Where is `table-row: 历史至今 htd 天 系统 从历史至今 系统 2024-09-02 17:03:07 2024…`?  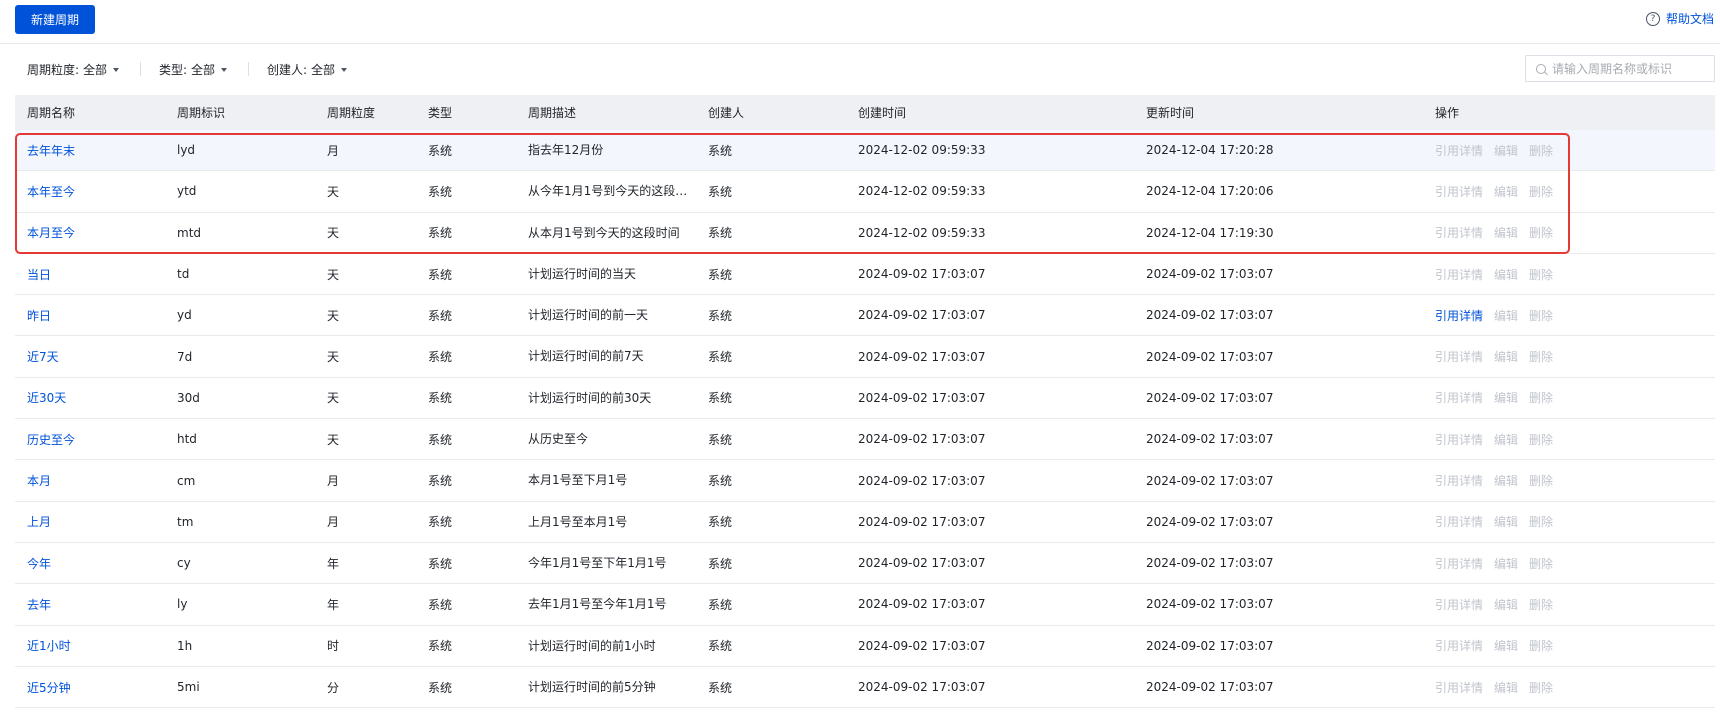
table-row: 历史至今 htd 天 系统 从历史至今 系统 2024-09-02 17:03:07 2024… is located at coordinates (865, 440).